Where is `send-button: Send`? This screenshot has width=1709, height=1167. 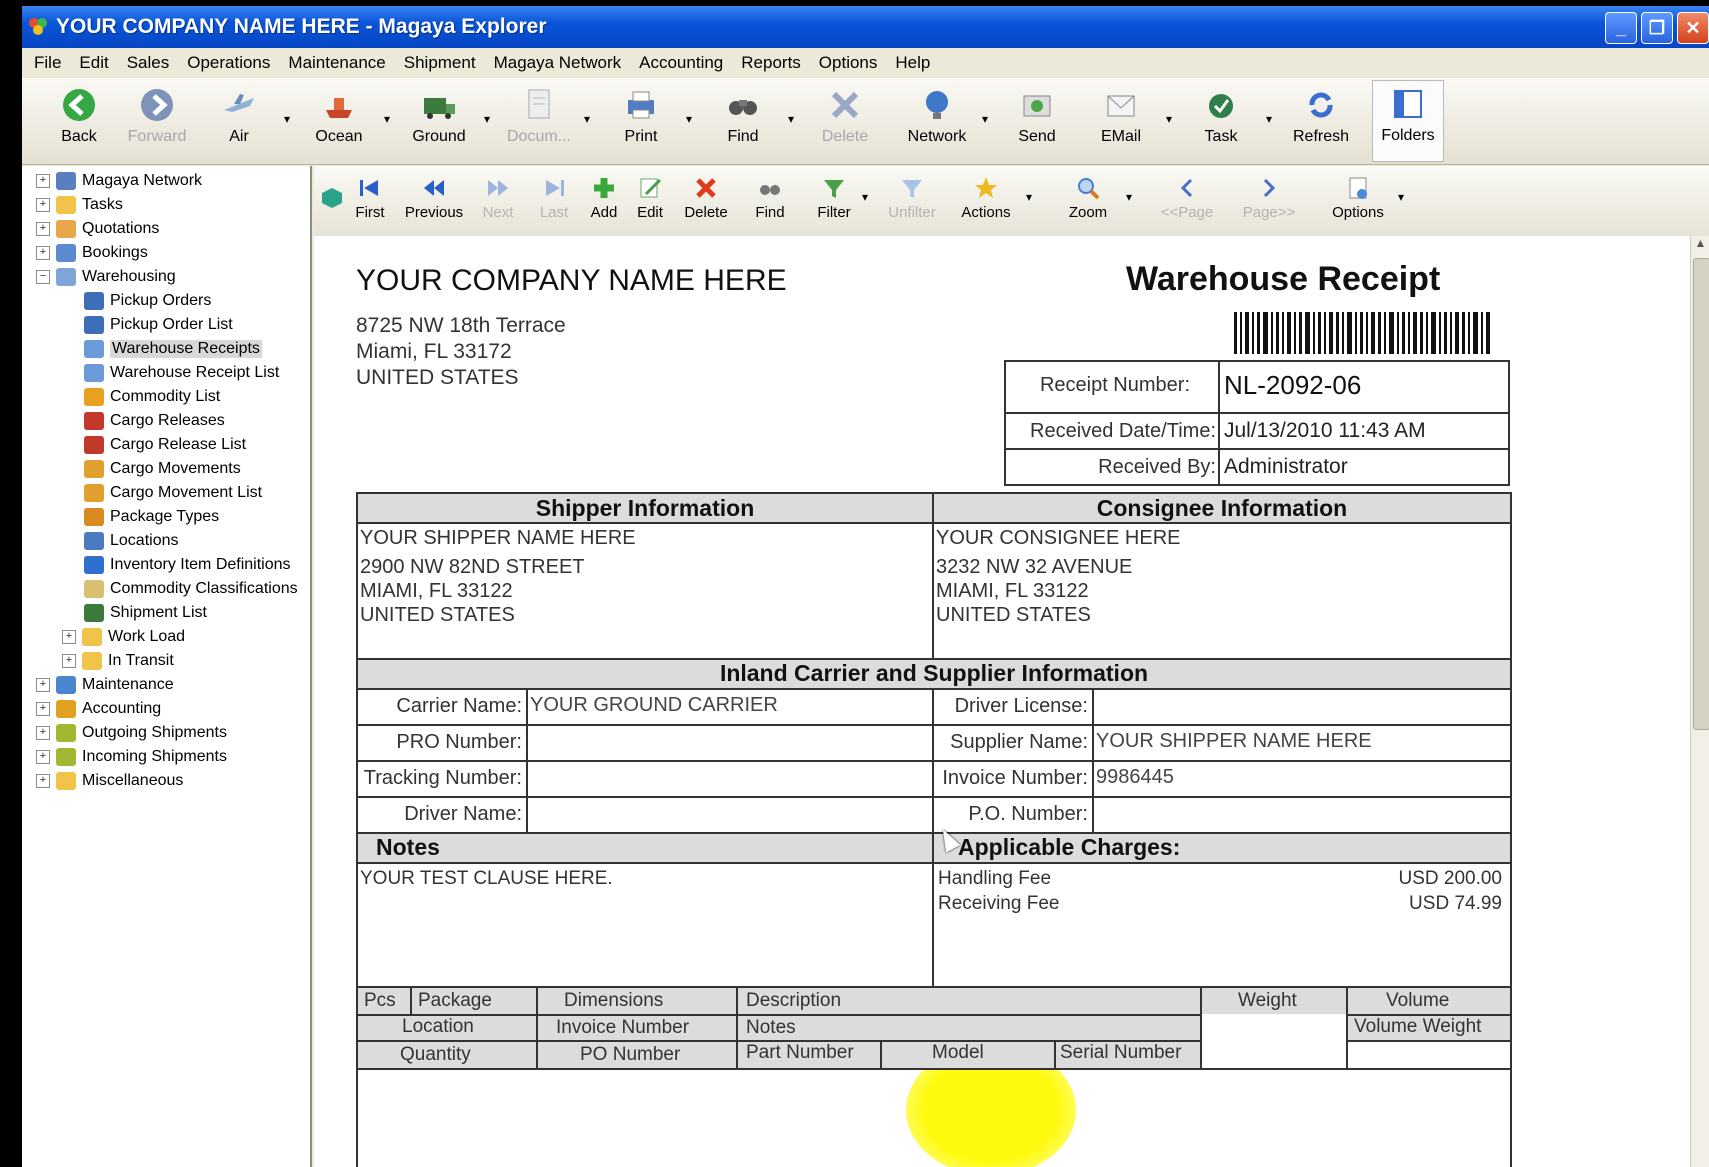 send-button: Send is located at coordinates (1037, 116).